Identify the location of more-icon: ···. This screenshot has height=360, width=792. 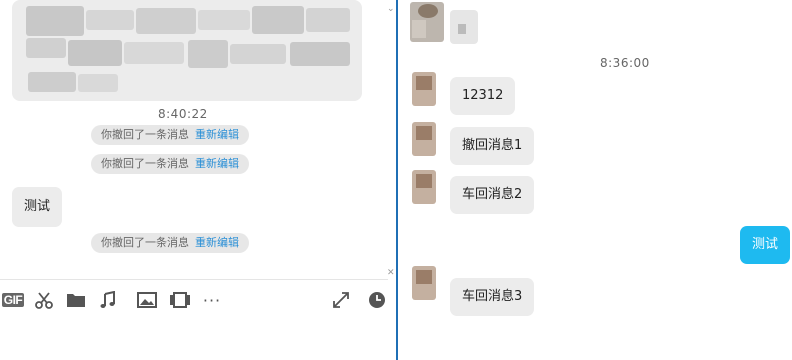
(212, 300).